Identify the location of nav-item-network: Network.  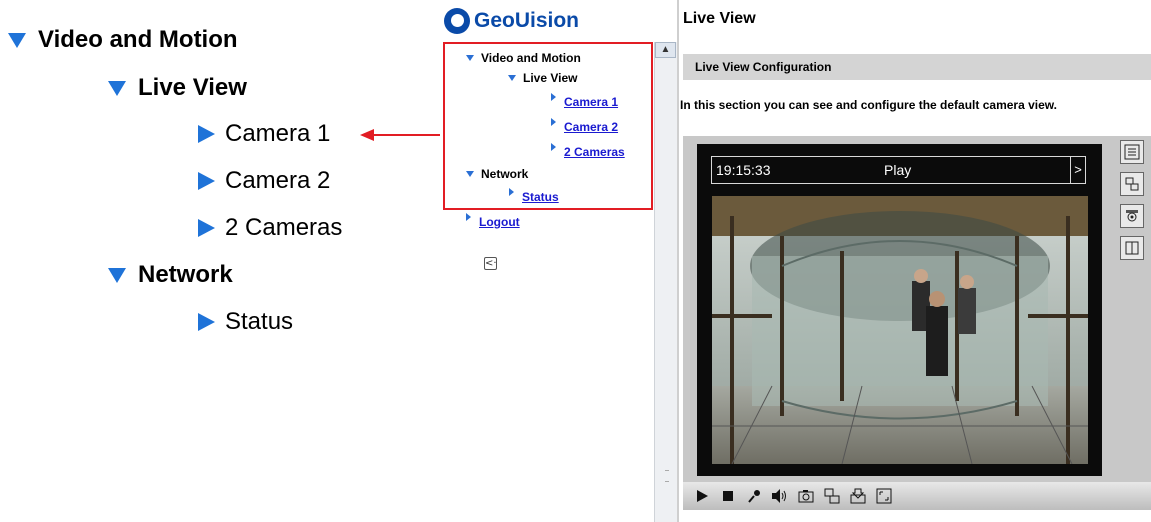
(497, 174).